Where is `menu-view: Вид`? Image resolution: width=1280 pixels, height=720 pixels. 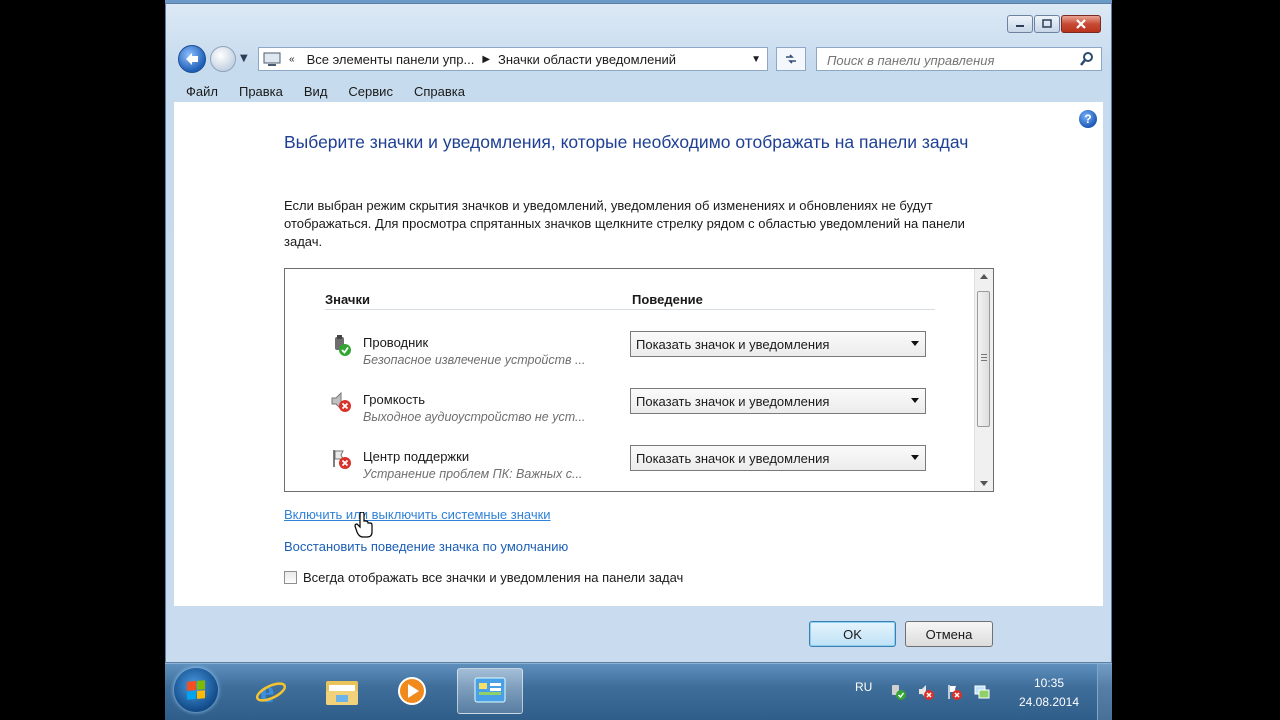 menu-view: Вид is located at coordinates (314, 91).